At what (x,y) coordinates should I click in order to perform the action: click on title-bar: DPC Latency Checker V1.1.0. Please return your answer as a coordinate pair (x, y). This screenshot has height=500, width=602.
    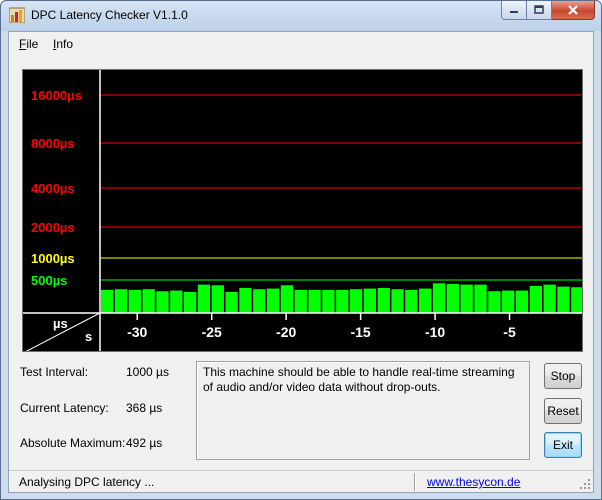
    Looking at the image, I should click on (301, 16).